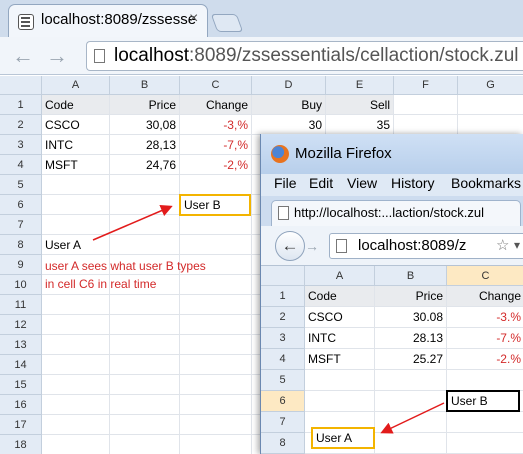  Describe the element at coordinates (486, 183) in the screenshot. I see `menu-bookmarks: Bookmarks` at that location.